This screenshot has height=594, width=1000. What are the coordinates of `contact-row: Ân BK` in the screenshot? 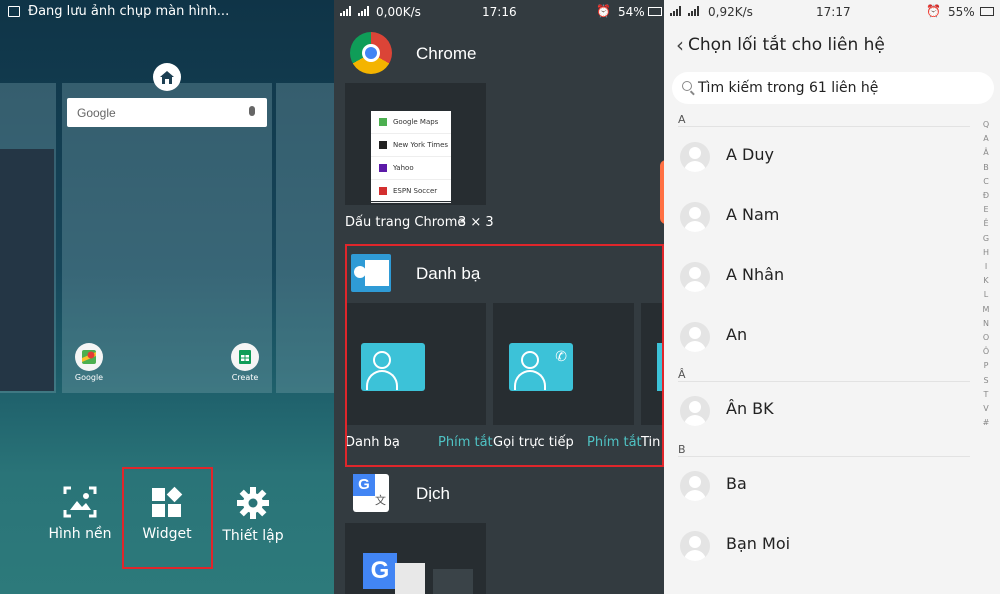 It's located at (817, 412).